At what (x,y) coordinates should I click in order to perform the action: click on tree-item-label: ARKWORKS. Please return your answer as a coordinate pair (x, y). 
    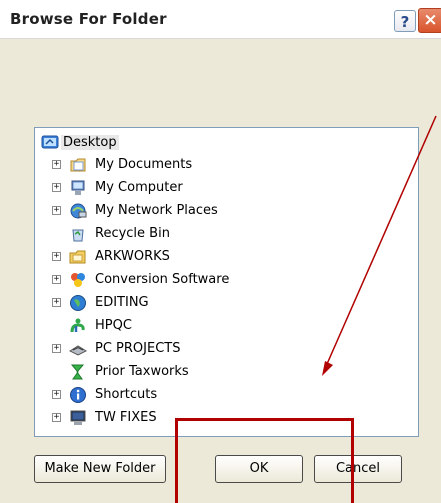
    Looking at the image, I should click on (132, 256).